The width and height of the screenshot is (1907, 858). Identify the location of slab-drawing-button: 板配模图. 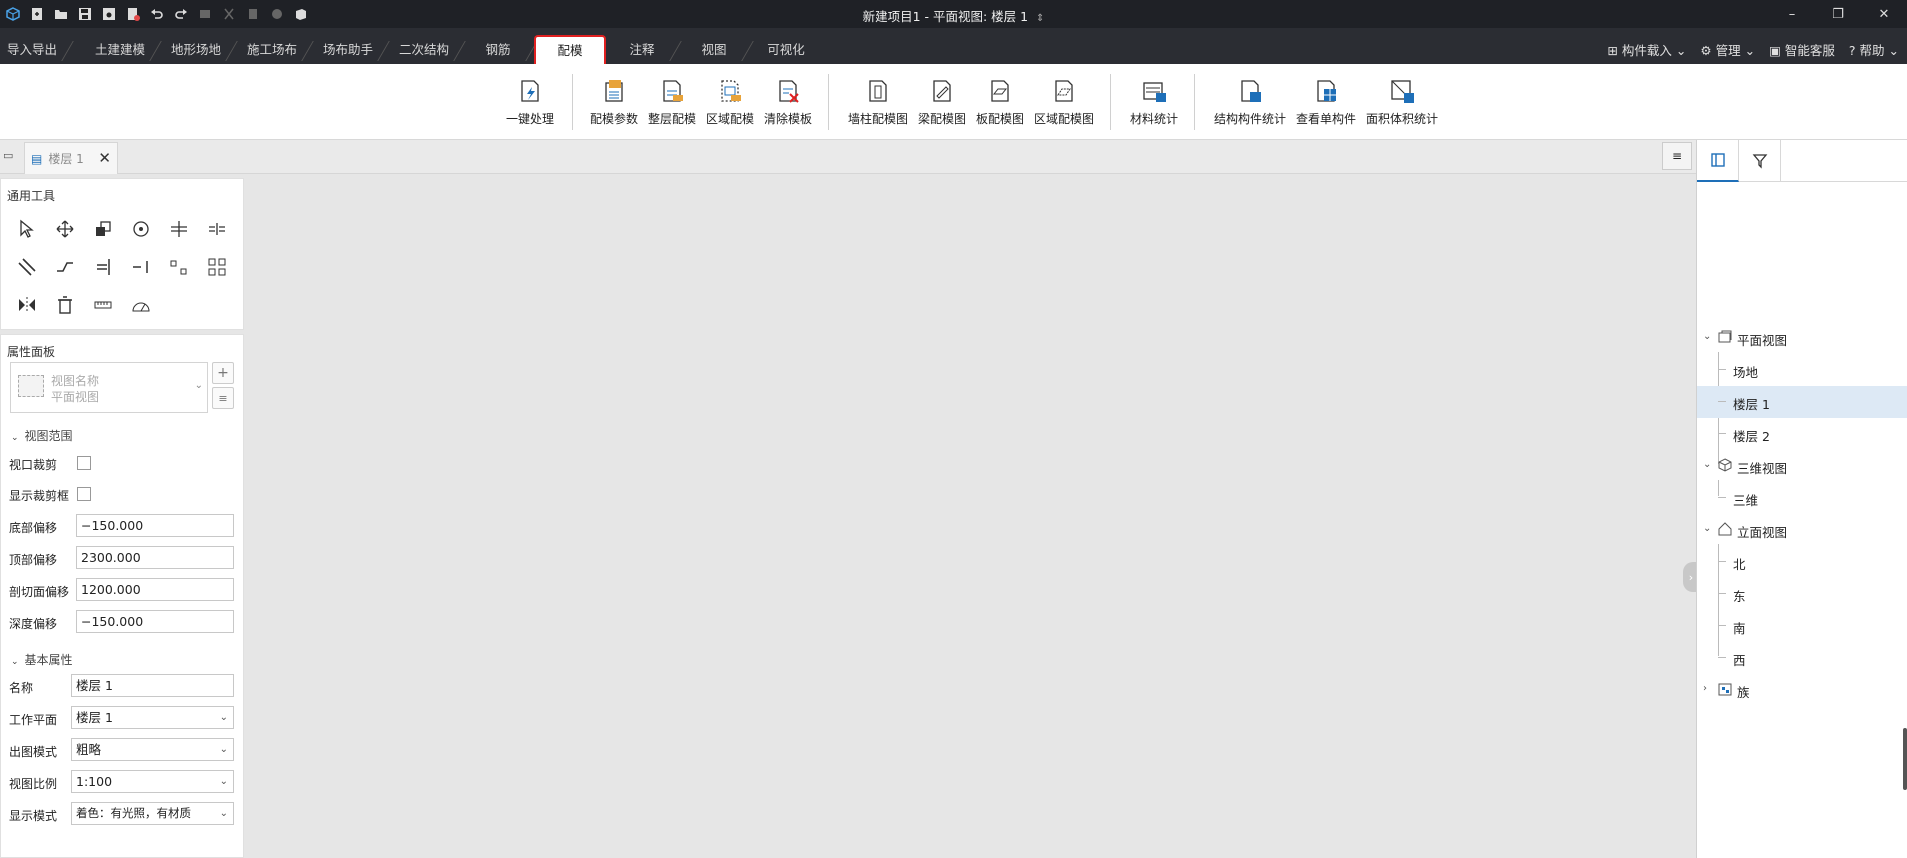
(1000, 101).